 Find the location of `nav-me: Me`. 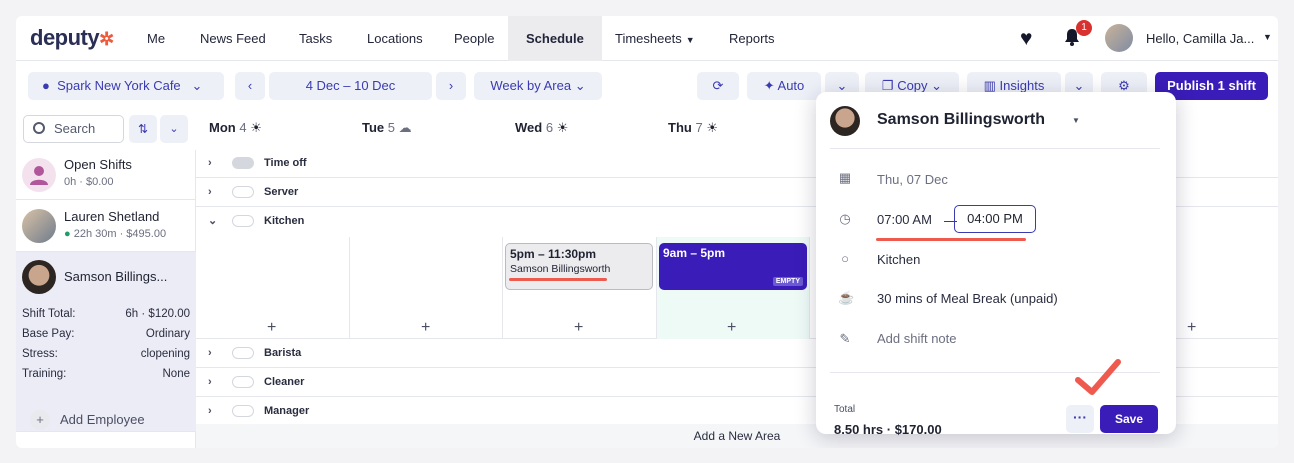

nav-me: Me is located at coordinates (156, 38).